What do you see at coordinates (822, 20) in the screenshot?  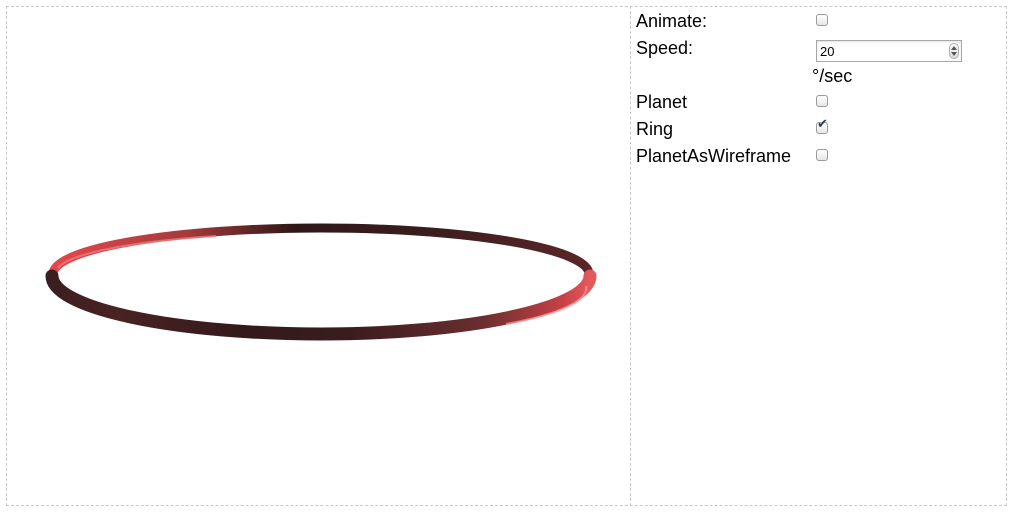 I see `animate-checkbox` at bounding box center [822, 20].